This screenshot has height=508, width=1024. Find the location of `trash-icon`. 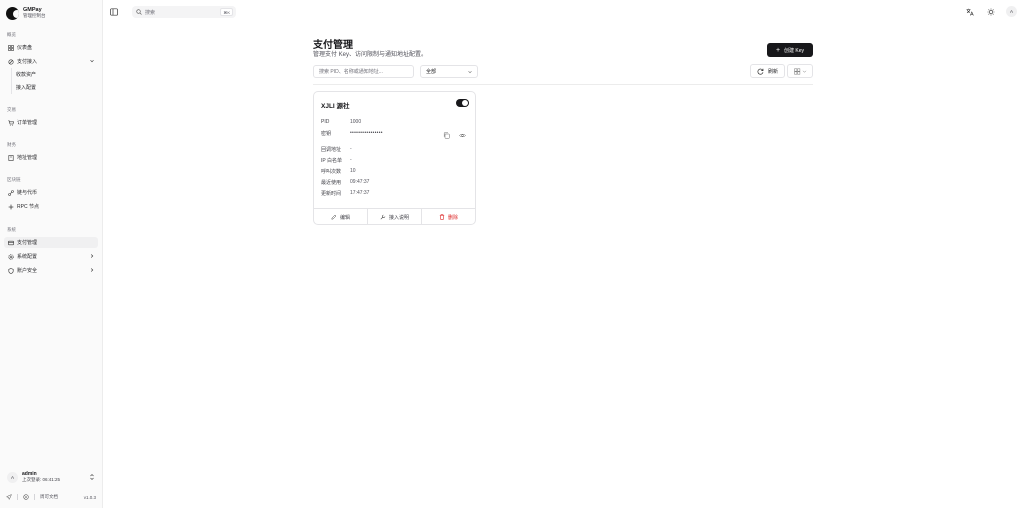

trash-icon is located at coordinates (442, 217).